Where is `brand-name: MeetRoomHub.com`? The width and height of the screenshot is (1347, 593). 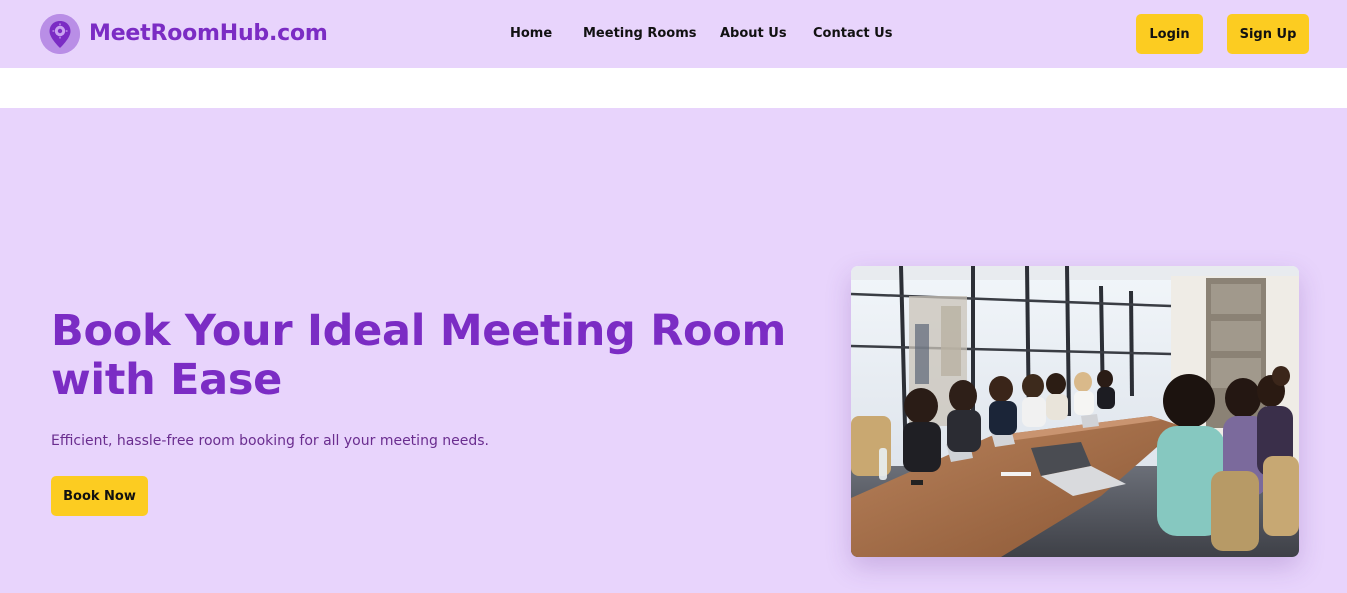 brand-name: MeetRoomHub.com is located at coordinates (208, 34).